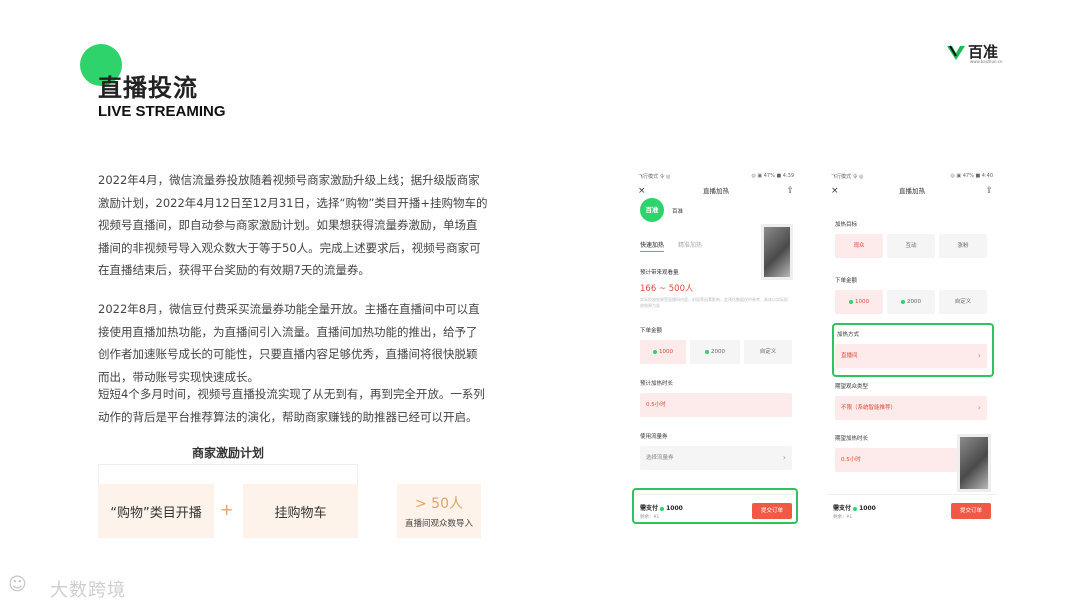 This screenshot has width=1080, height=608. What do you see at coordinates (88, 590) in the screenshot?
I see `watermark-text: 大数跨境` at bounding box center [88, 590].